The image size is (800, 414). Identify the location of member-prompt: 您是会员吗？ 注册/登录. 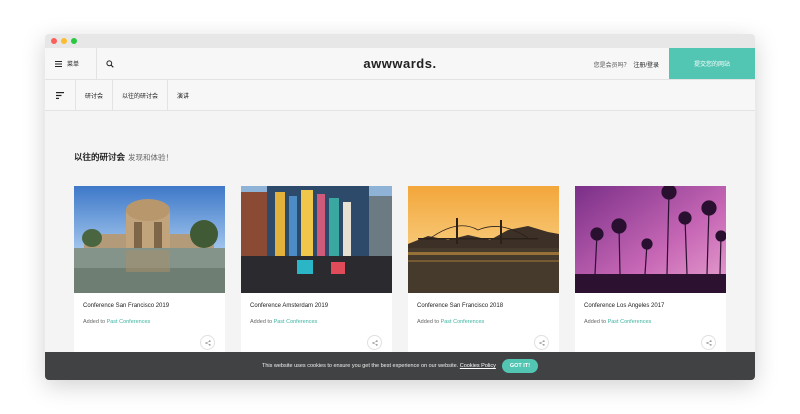
(626, 64).